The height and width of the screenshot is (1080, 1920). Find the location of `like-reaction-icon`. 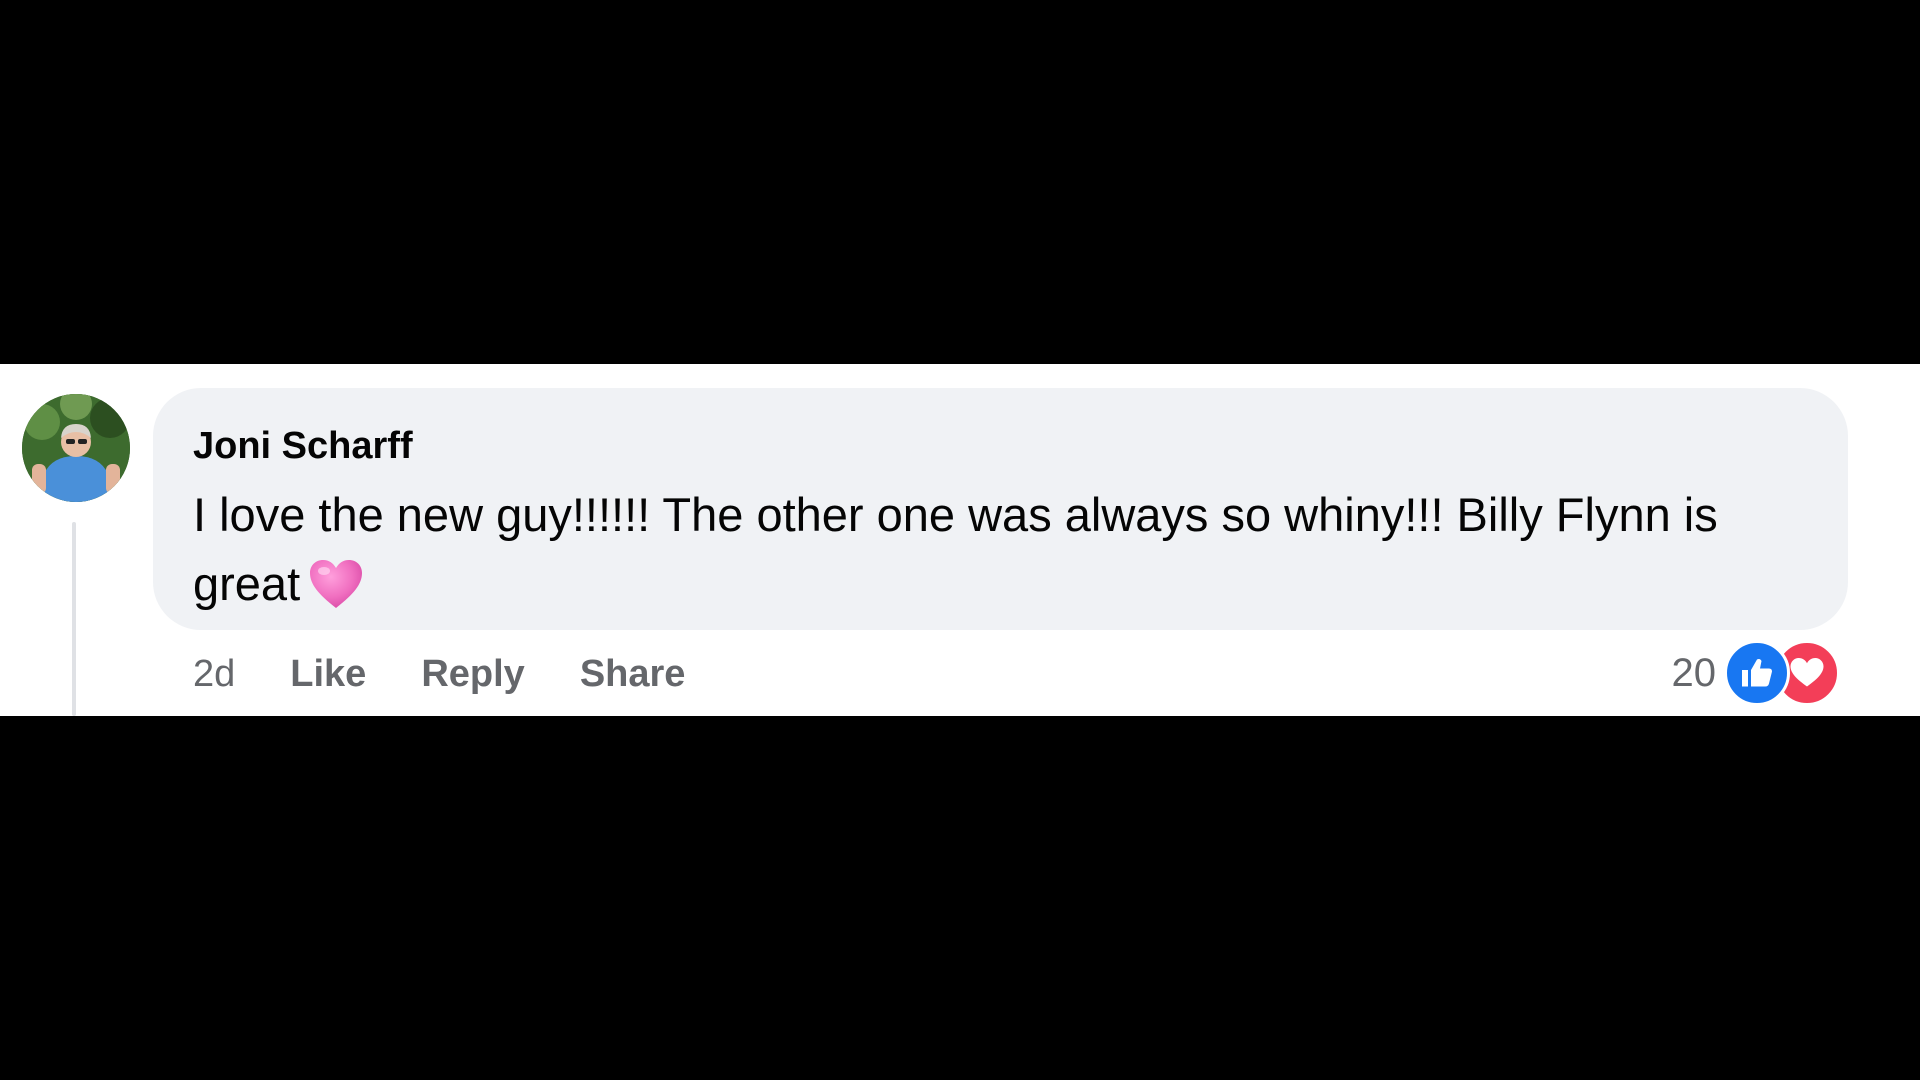

like-reaction-icon is located at coordinates (1757, 673).